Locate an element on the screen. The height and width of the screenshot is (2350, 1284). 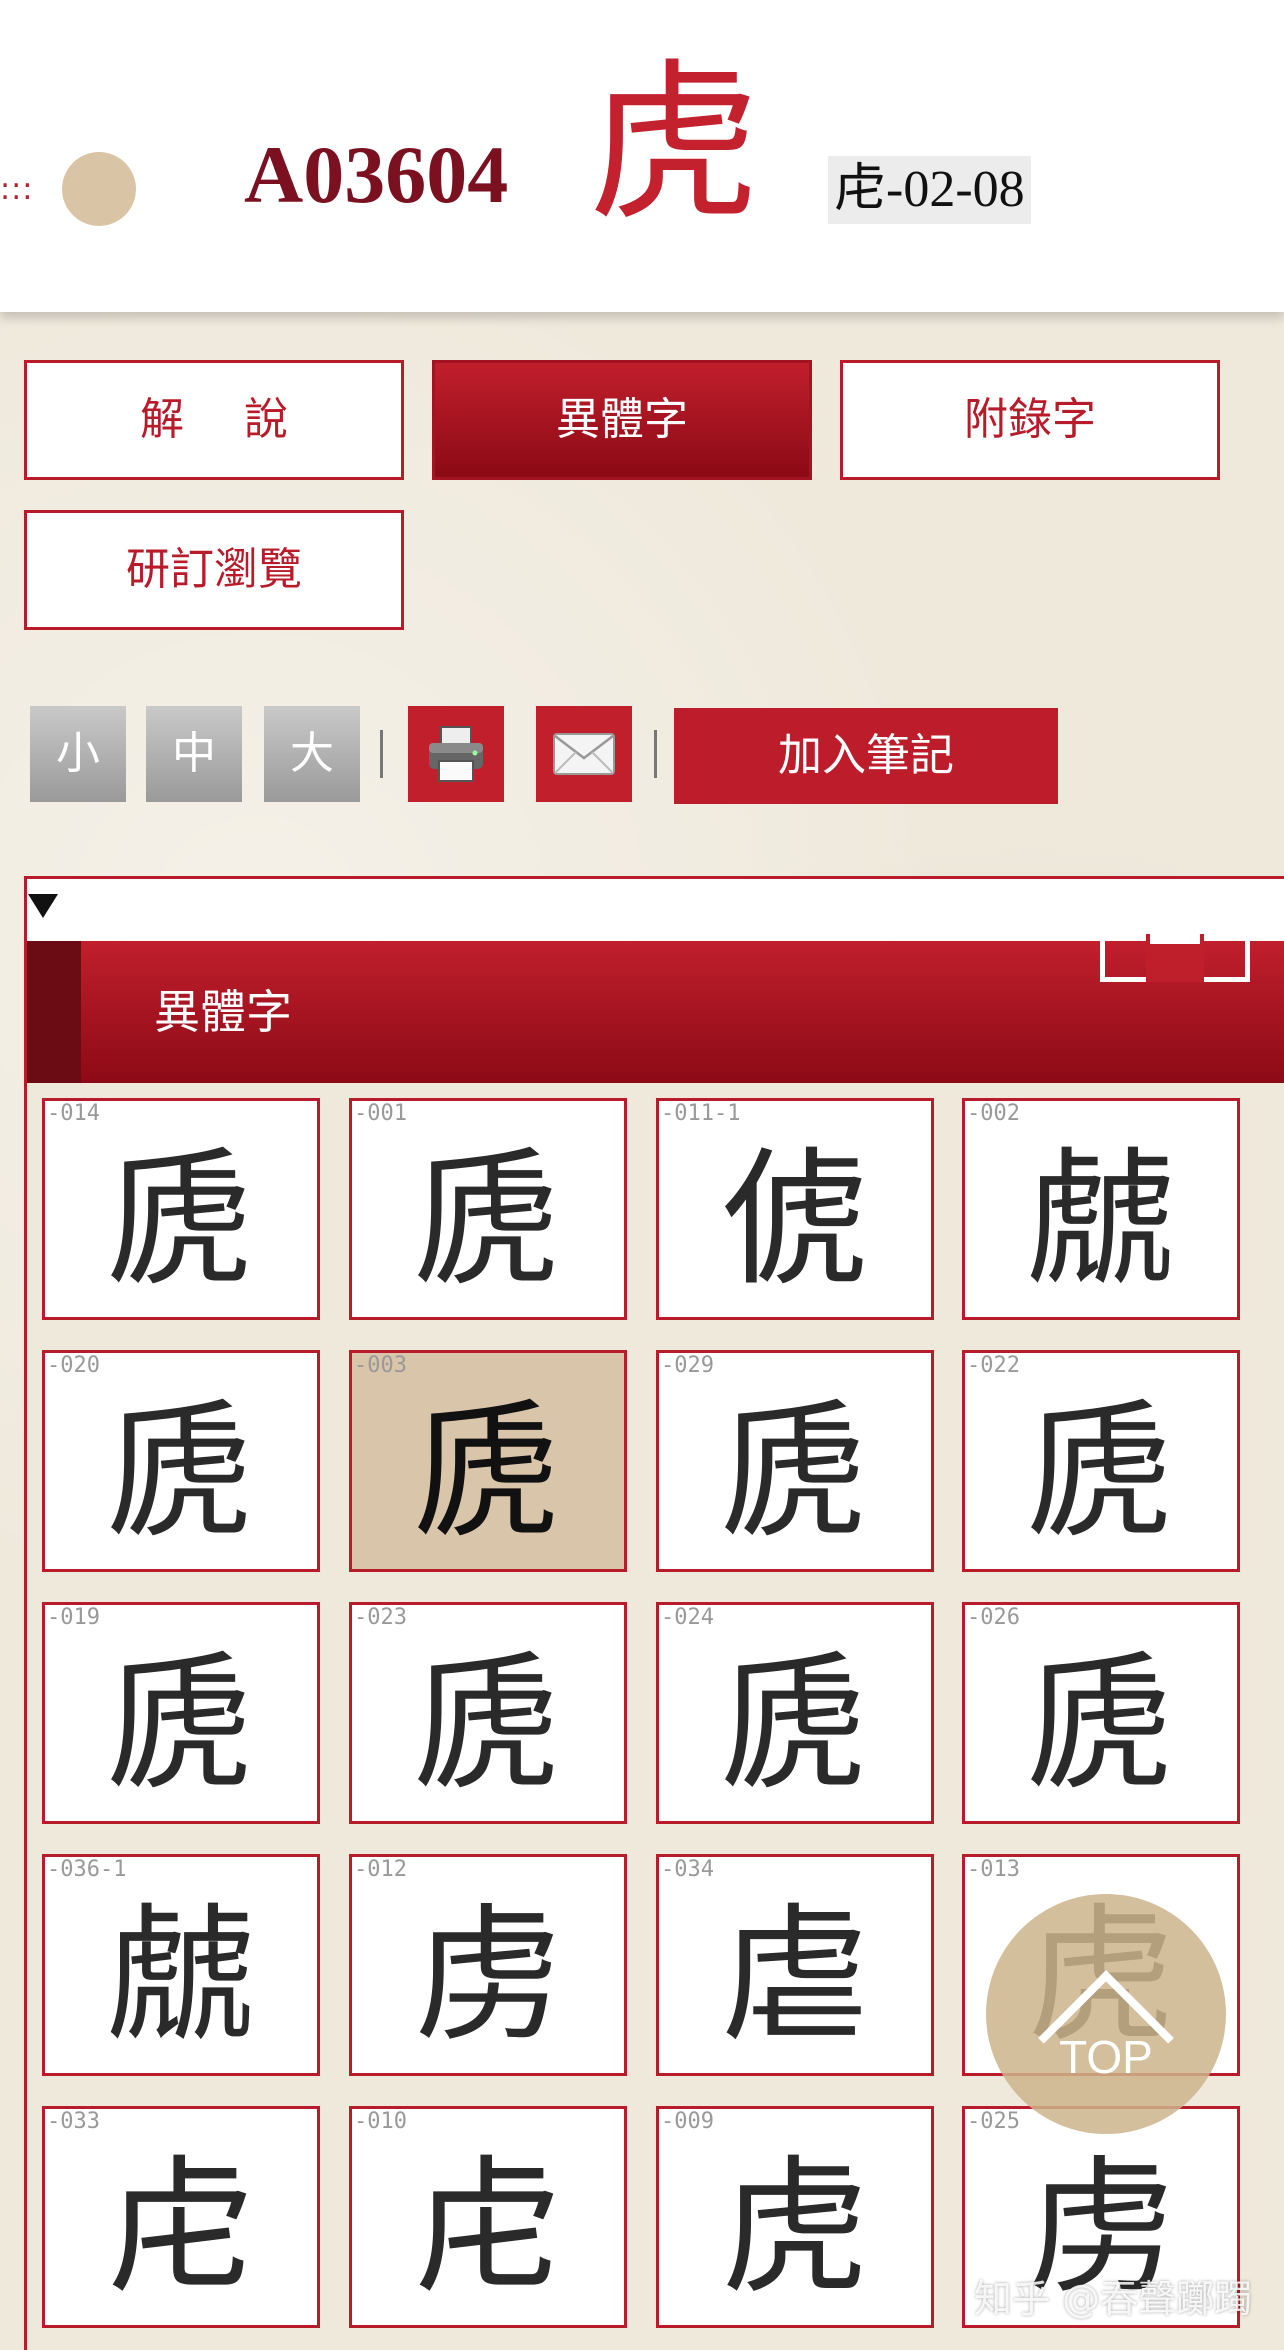
menu-dots-icon: ::: is located at coordinates (16, 189).